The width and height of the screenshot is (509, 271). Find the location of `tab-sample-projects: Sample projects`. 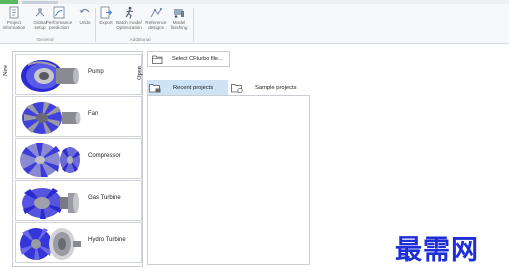

tab-sample-projects: Sample projects is located at coordinates (269, 87).